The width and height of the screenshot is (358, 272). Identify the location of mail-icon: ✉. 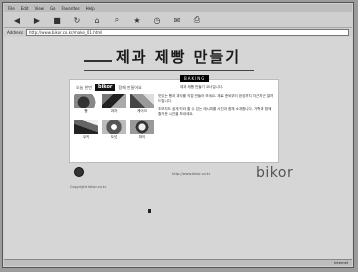
(177, 20).